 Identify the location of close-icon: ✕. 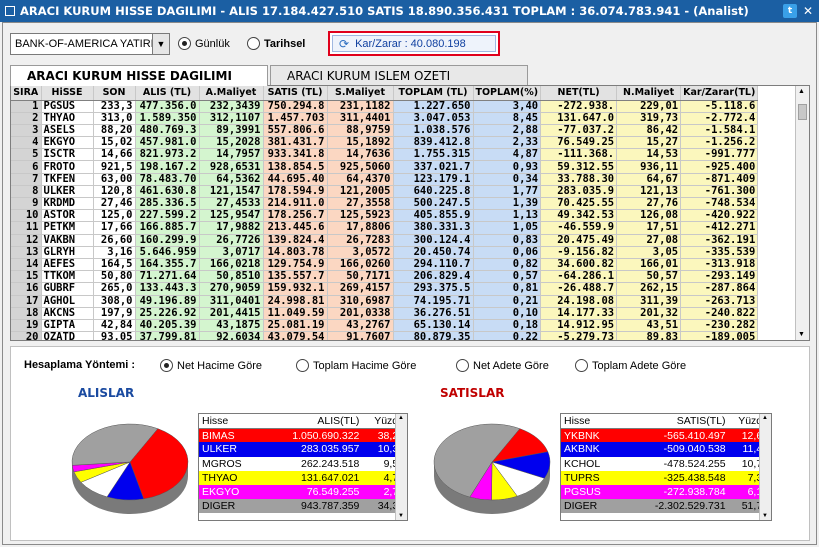
(808, 11).